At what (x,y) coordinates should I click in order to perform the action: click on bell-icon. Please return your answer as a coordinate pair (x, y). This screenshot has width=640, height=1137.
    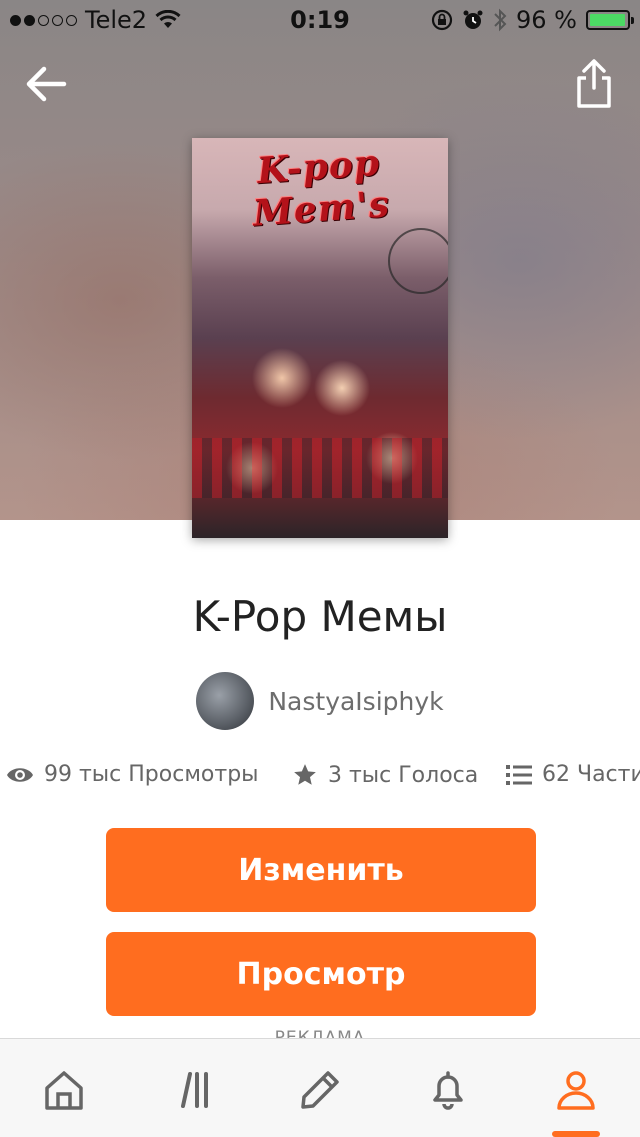
    Looking at the image, I should click on (448, 1090).